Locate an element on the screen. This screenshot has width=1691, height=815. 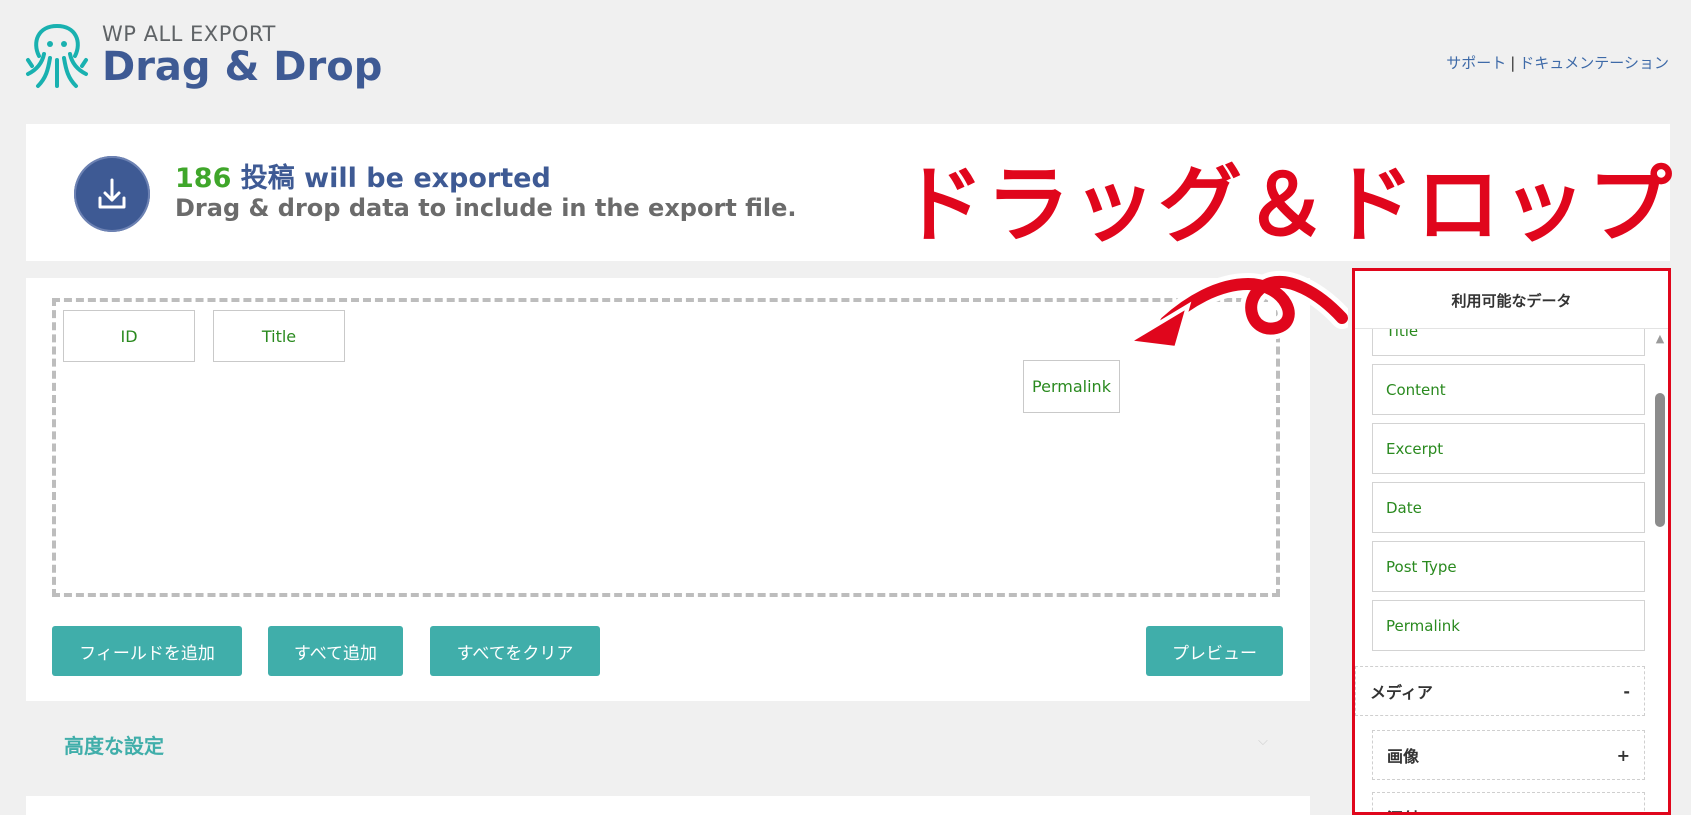
chevron-down-icon: ⌵ is located at coordinates (1263, 741).